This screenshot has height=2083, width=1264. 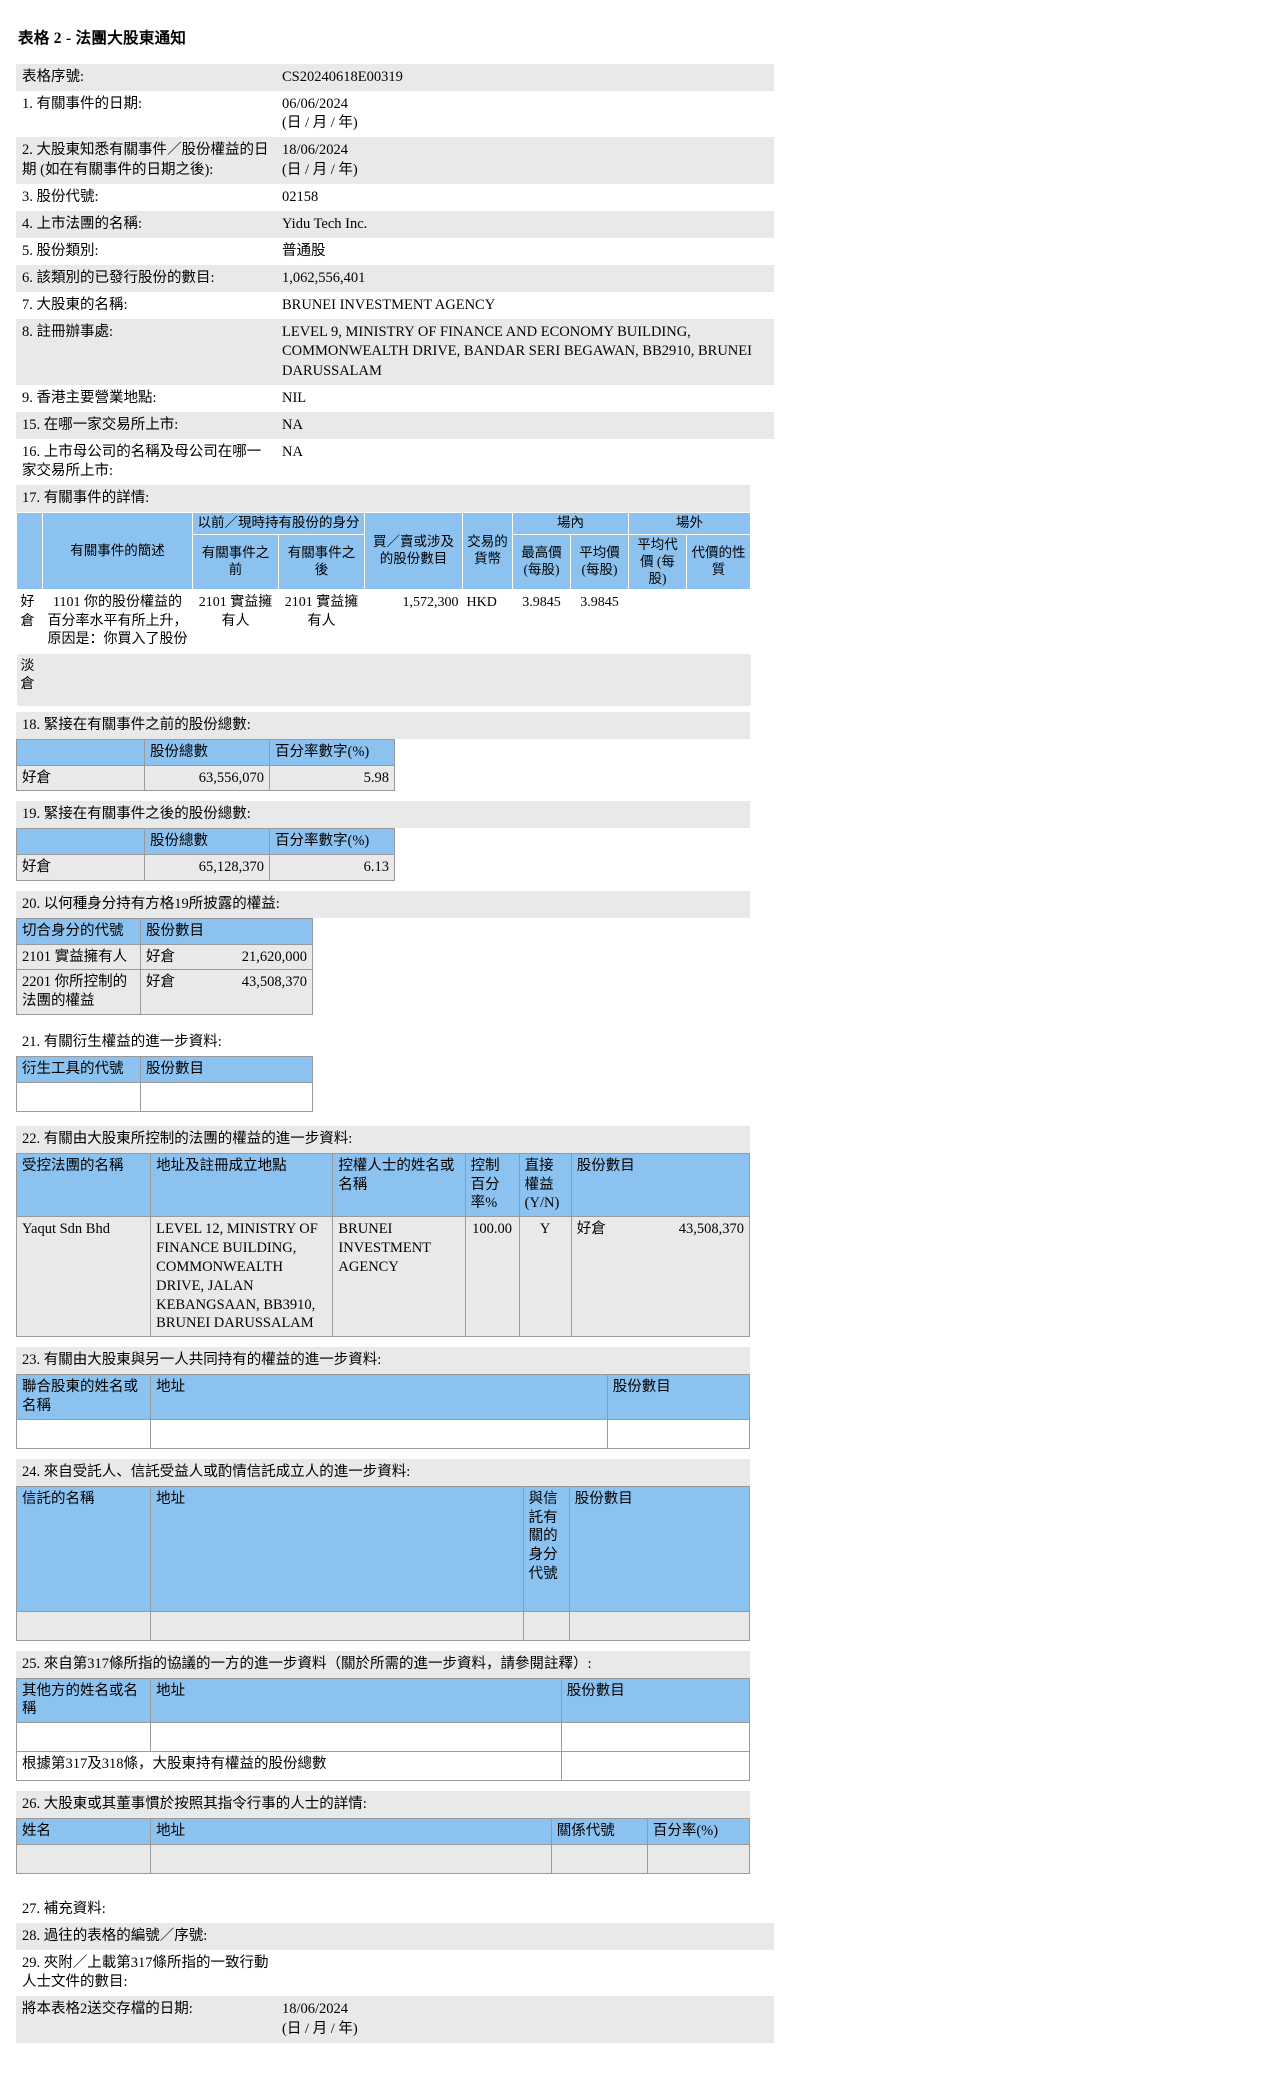 What do you see at coordinates (146, 160) in the screenshot?
I see `field-label: 2. 大股東知悉有關事件／股份權益的日期 (如在有關事件的日期之後):` at bounding box center [146, 160].